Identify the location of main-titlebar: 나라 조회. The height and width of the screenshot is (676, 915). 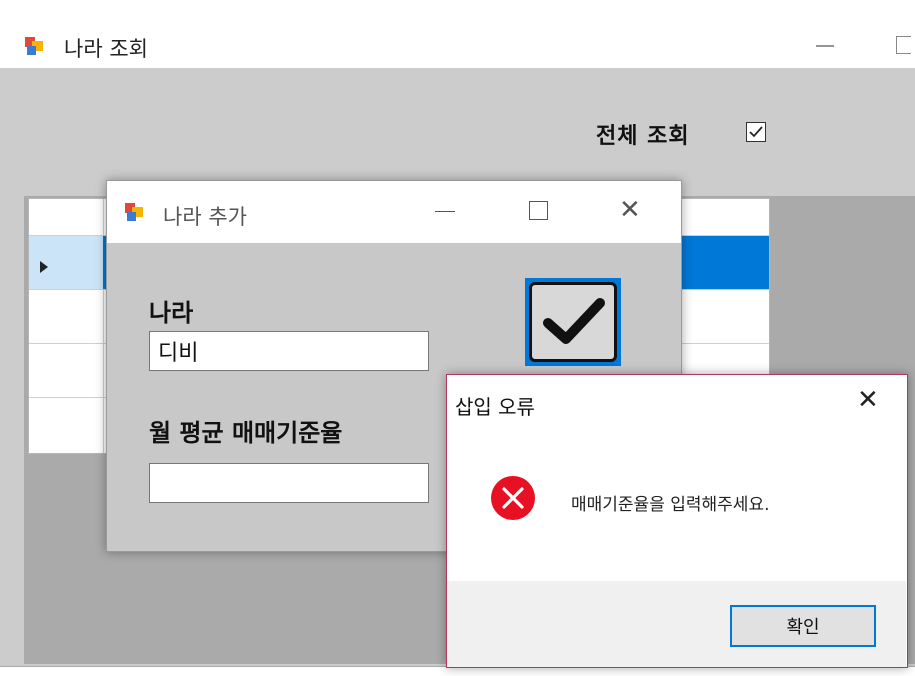
(457, 39).